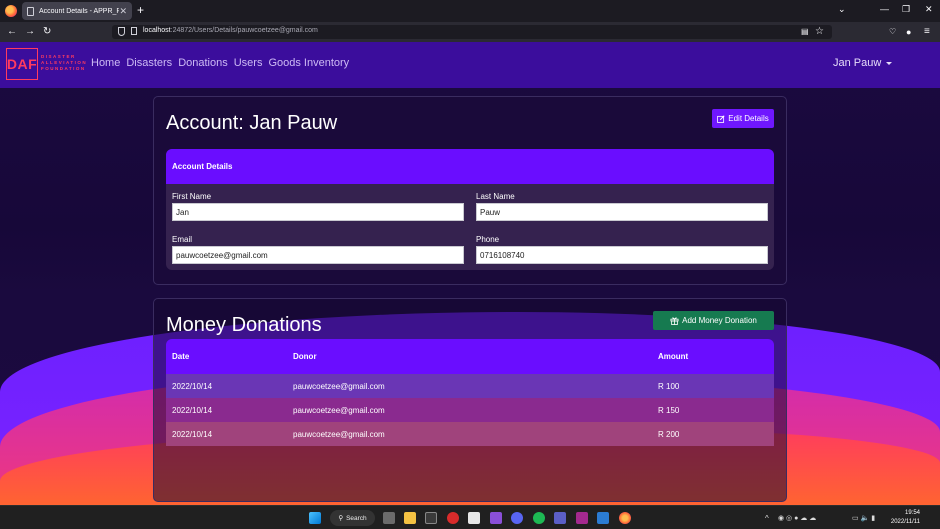 The width and height of the screenshot is (940, 529). Describe the element at coordinates (622, 212) in the screenshot. I see `last-name-field` at that location.